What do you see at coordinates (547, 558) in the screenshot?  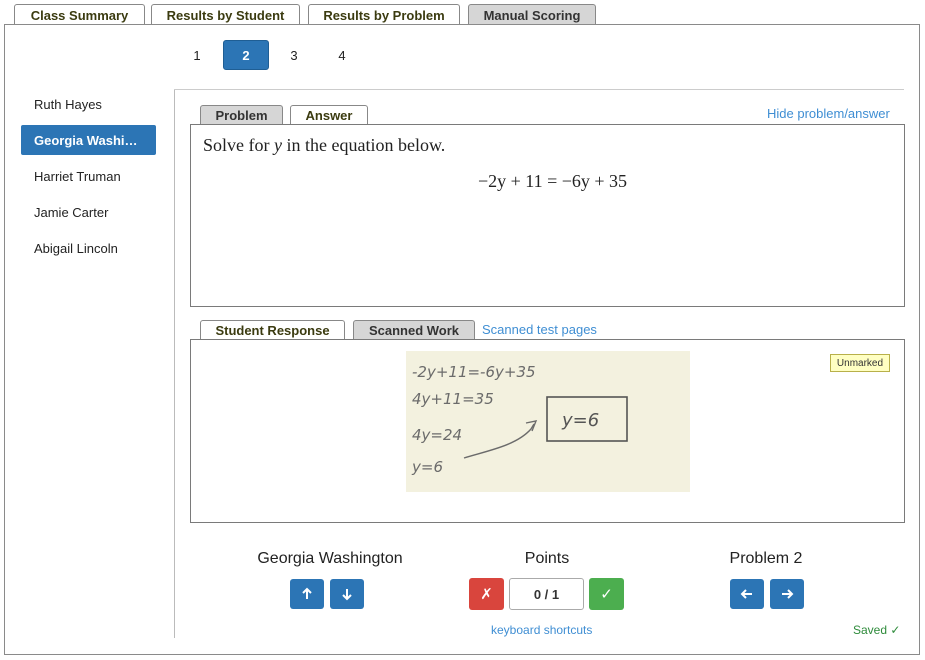 I see `points-label: Points` at bounding box center [547, 558].